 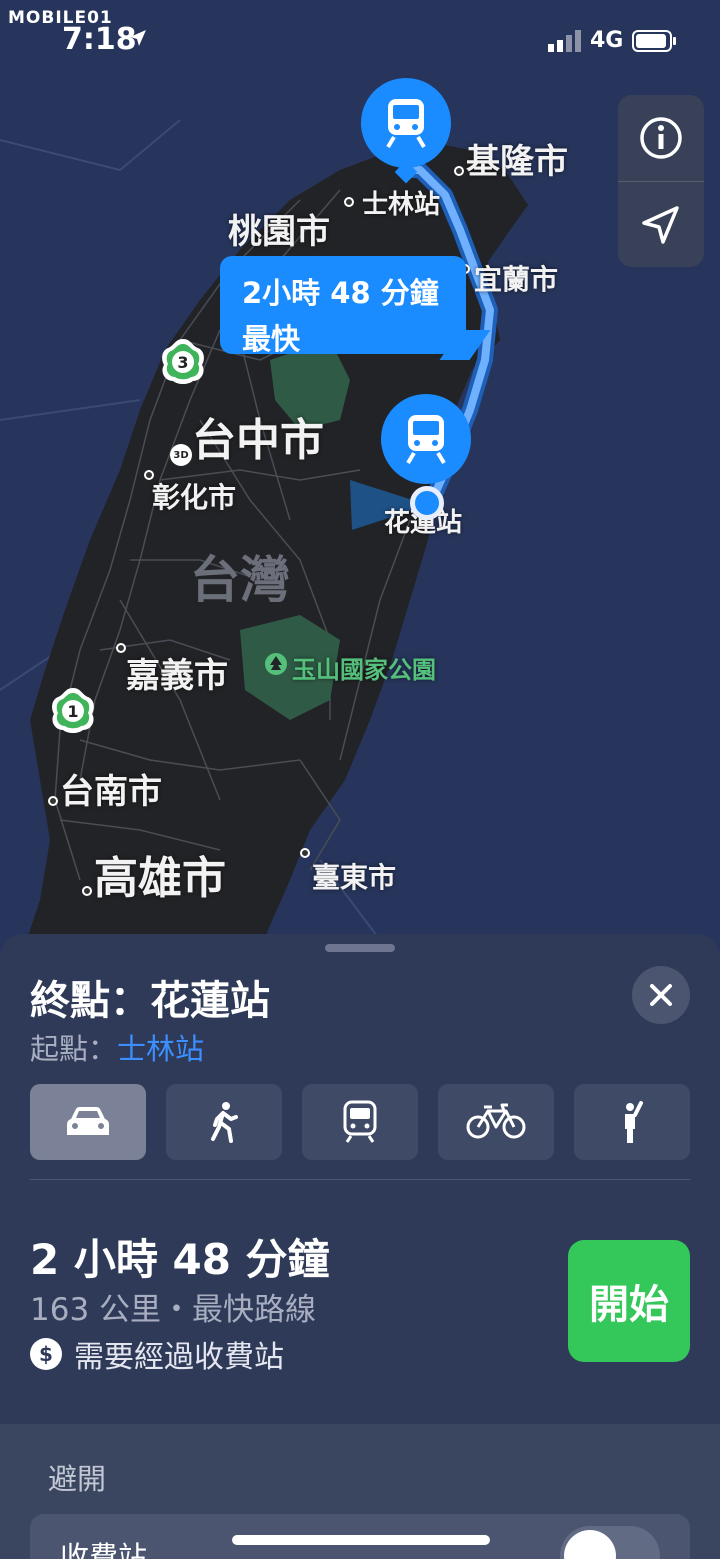 I want to click on origin-link: 士林站, so click(x=160, y=1049).